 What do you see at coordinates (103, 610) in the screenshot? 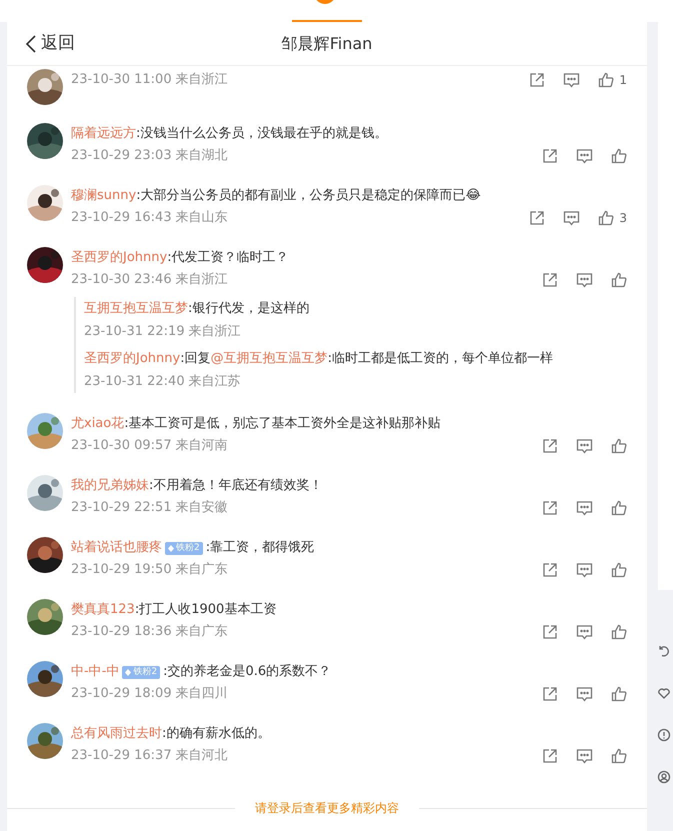
I see `username-link: 樊真真123` at bounding box center [103, 610].